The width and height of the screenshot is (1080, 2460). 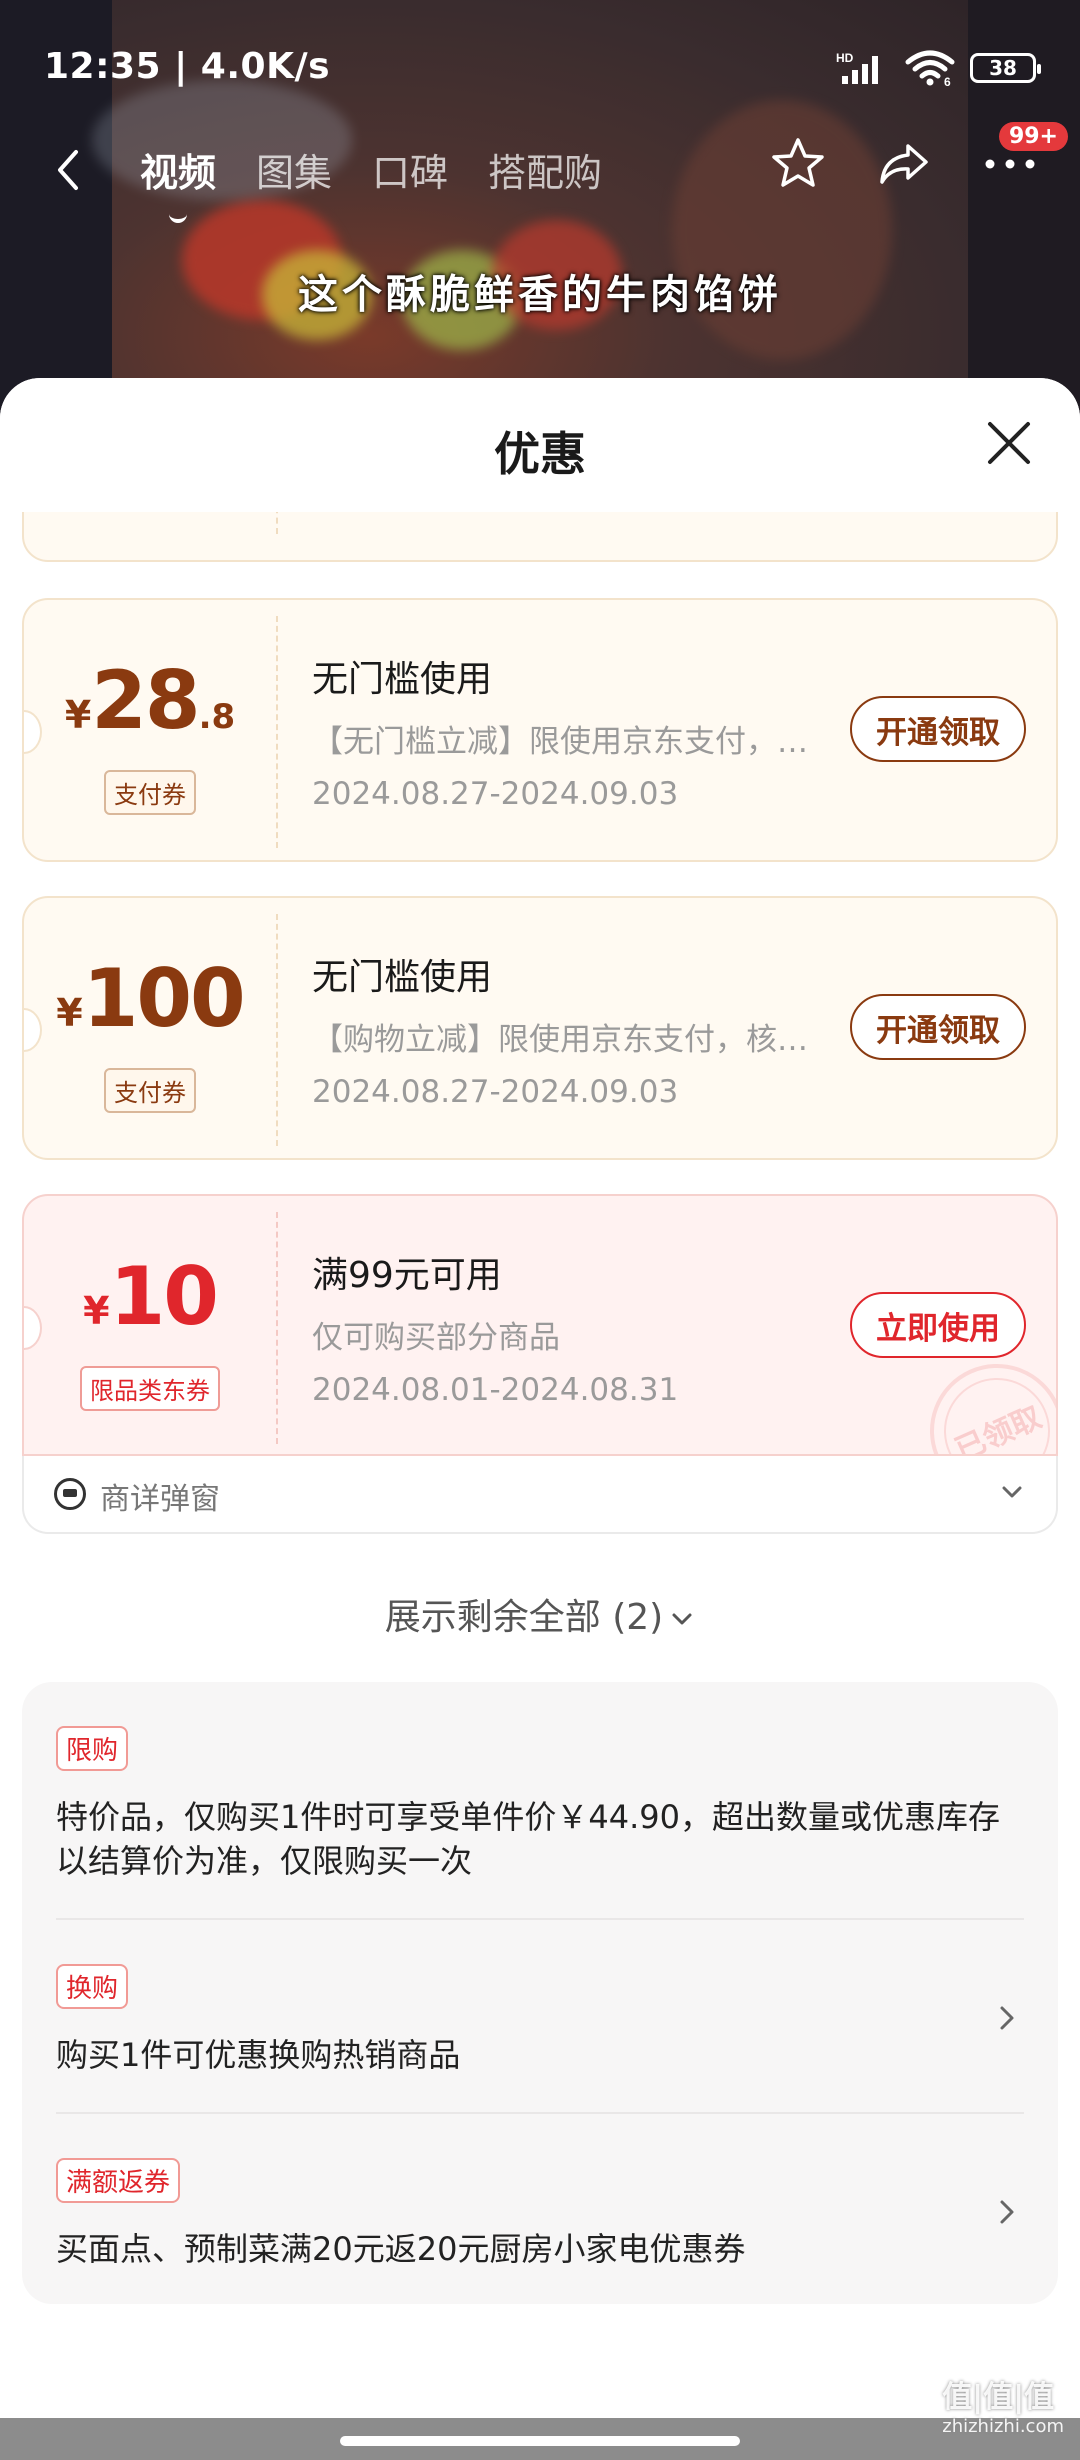 I want to click on video-subtitle: 这个酥脆鲜香的牛肉馅饼, so click(x=540, y=295).